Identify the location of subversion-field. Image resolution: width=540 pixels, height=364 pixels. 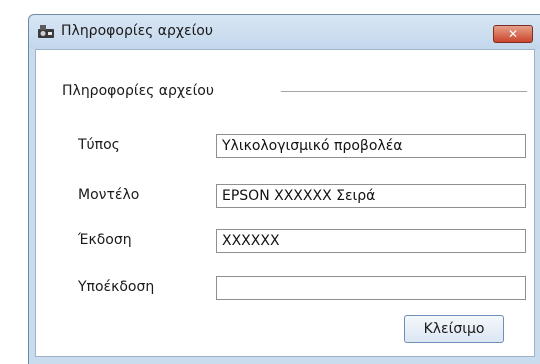
(371, 288).